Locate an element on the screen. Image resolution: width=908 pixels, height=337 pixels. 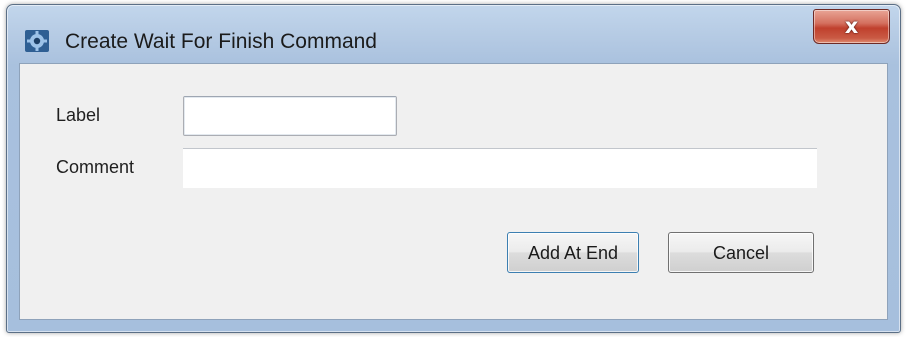
app-gear-icon is located at coordinates (37, 41).